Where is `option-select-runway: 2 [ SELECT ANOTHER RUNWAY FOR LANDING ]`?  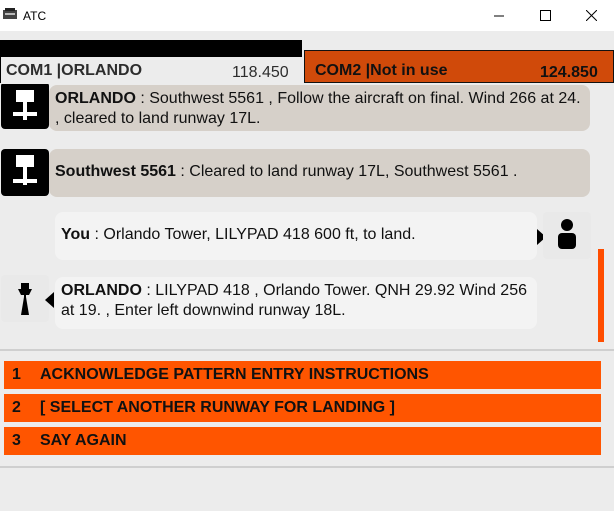 option-select-runway: 2 [ SELECT ANOTHER RUNWAY FOR LANDING ] is located at coordinates (302, 408).